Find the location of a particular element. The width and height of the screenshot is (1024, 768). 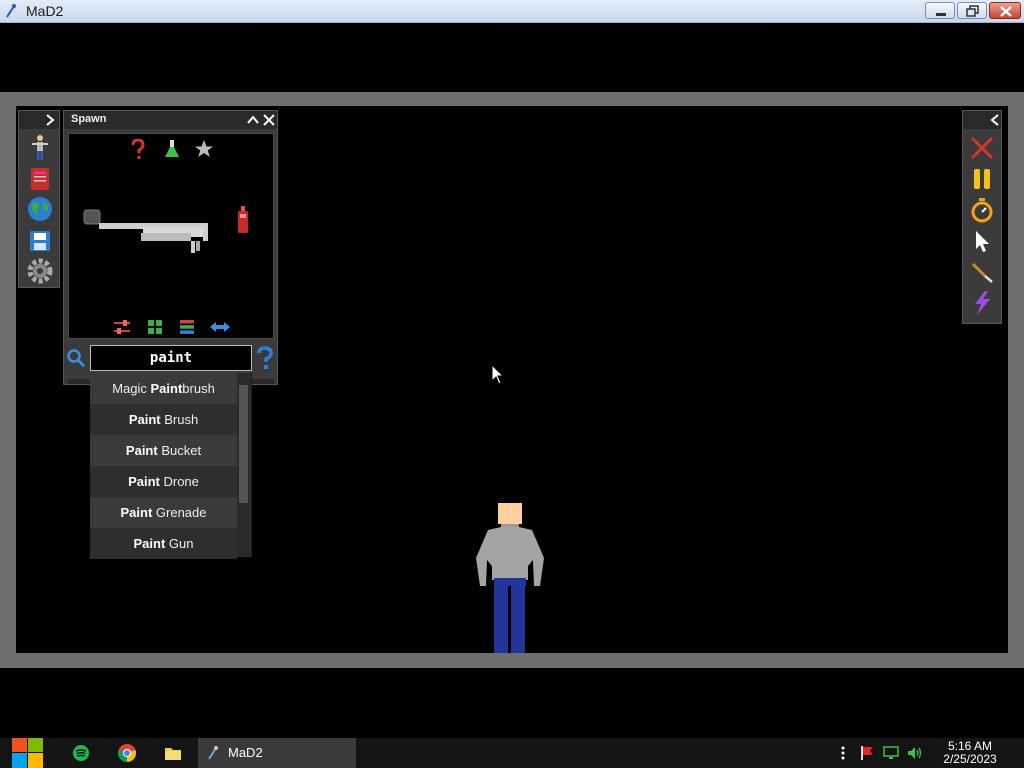

result-text-post: Bucket is located at coordinates (179, 450).